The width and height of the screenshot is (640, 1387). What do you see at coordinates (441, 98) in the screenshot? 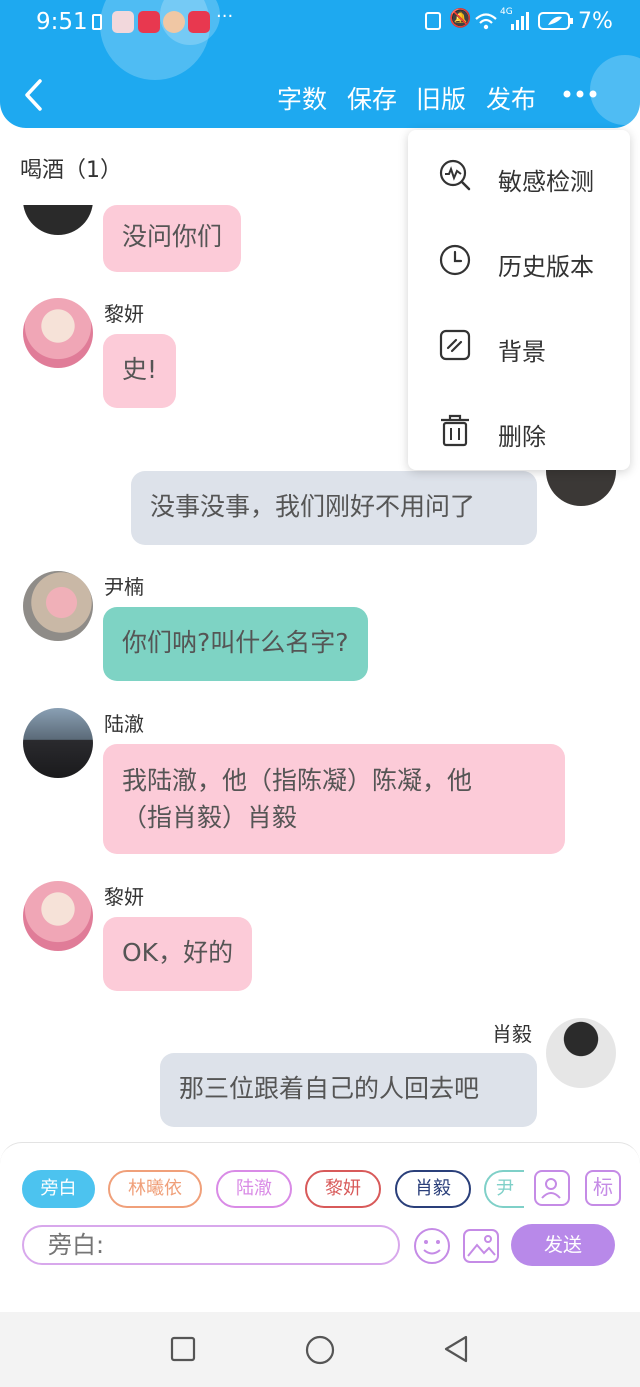
I see `old-version-button: 旧版` at bounding box center [441, 98].